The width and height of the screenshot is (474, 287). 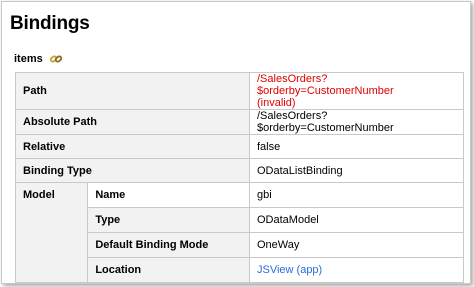 I want to click on table-row-relative: Relative false, so click(x=239, y=146).